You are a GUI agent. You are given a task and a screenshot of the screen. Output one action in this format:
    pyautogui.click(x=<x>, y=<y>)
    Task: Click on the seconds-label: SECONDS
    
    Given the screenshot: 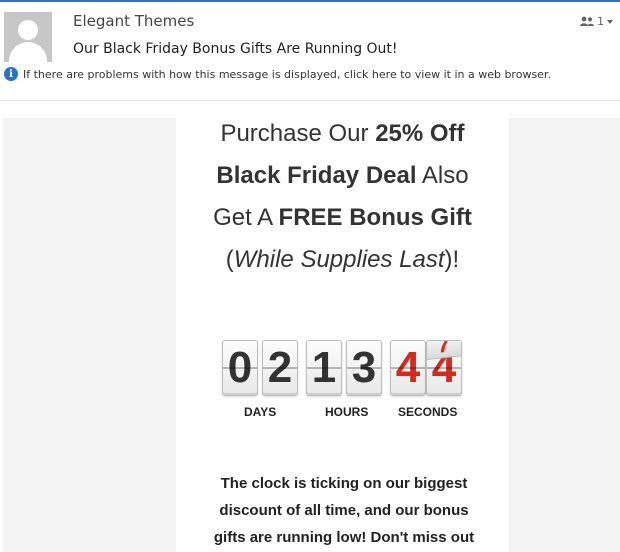 What is the action you would take?
    pyautogui.click(x=428, y=412)
    